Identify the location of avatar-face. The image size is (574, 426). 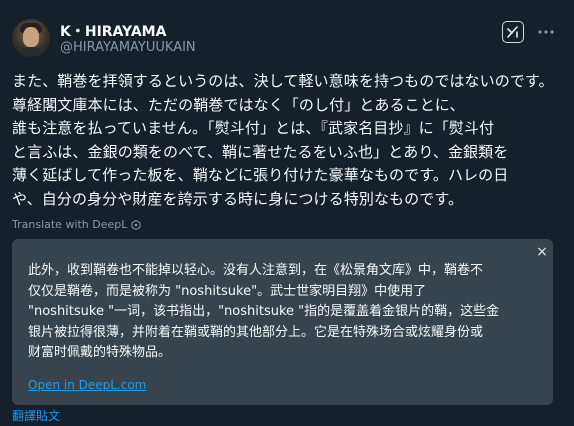
(31, 37).